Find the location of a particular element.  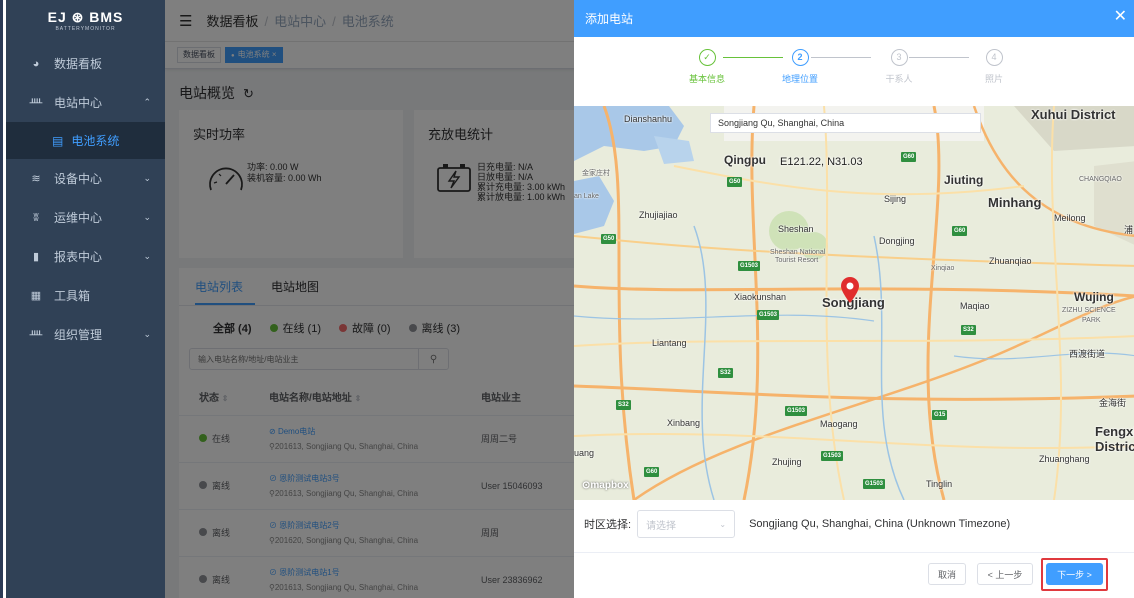

previous-step-button: < 上一步 is located at coordinates (1005, 574).